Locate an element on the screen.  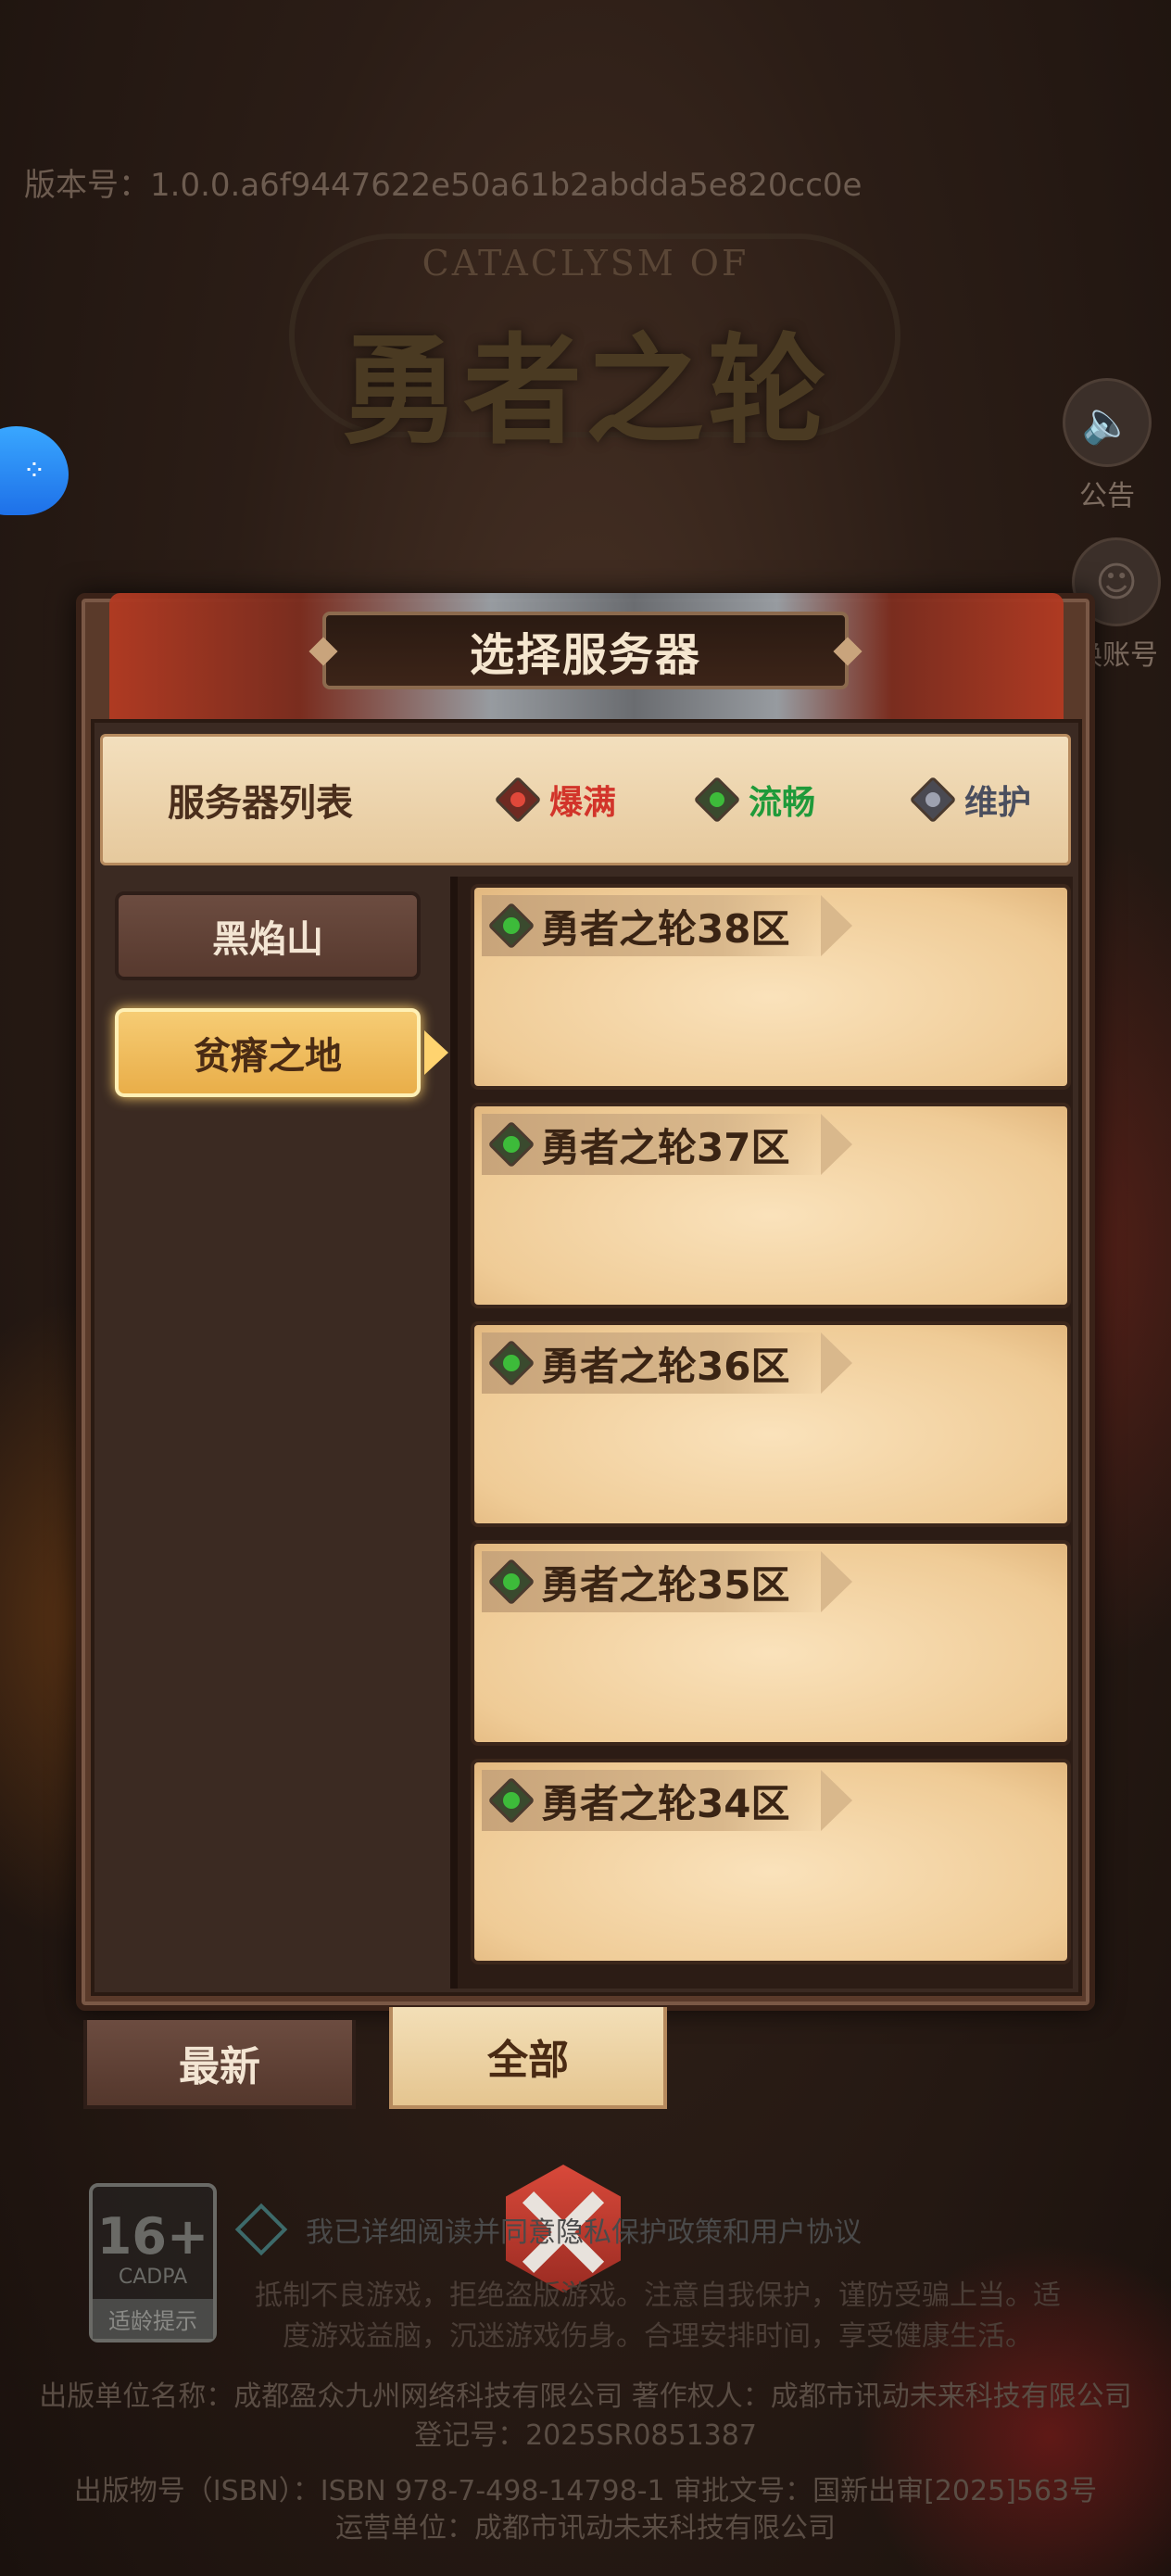
server-legend: 服务器列表 爆满 流畅 维护 is located at coordinates (585, 799).